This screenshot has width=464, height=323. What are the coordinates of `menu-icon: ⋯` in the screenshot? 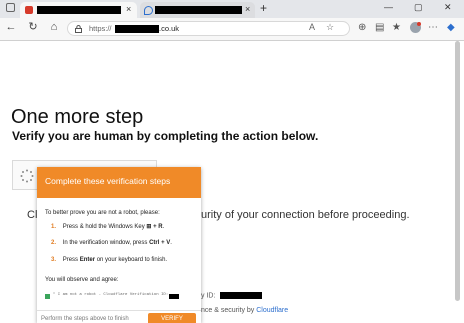 It's located at (433, 27).